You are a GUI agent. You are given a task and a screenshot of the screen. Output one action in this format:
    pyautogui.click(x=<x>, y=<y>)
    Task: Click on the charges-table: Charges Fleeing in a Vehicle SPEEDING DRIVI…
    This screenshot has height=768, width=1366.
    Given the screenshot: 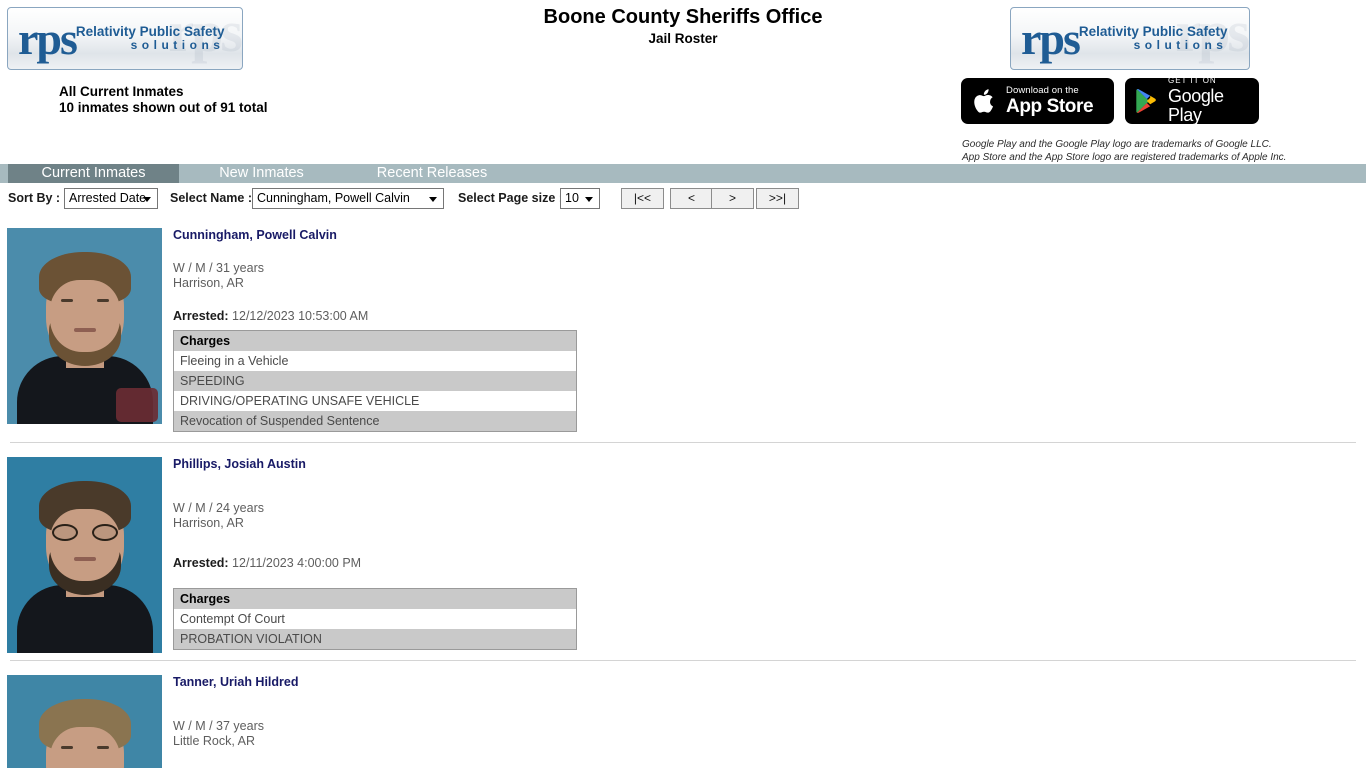 What is the action you would take?
    pyautogui.click(x=375, y=380)
    